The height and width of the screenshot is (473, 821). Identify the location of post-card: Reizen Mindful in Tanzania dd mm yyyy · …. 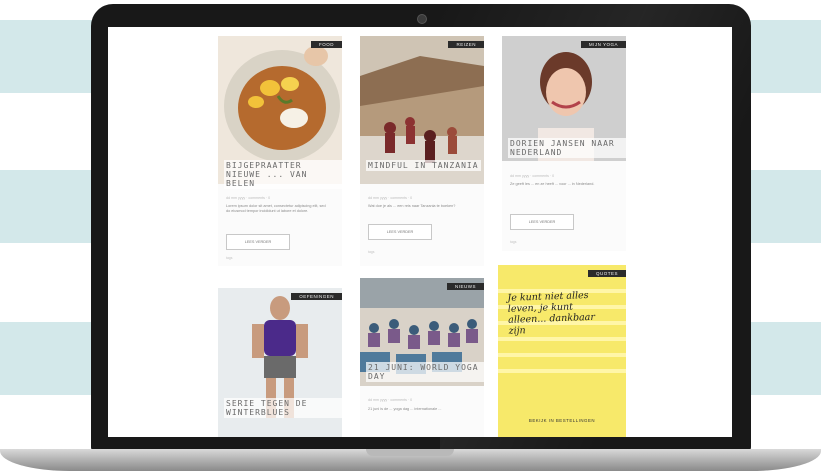
(422, 151).